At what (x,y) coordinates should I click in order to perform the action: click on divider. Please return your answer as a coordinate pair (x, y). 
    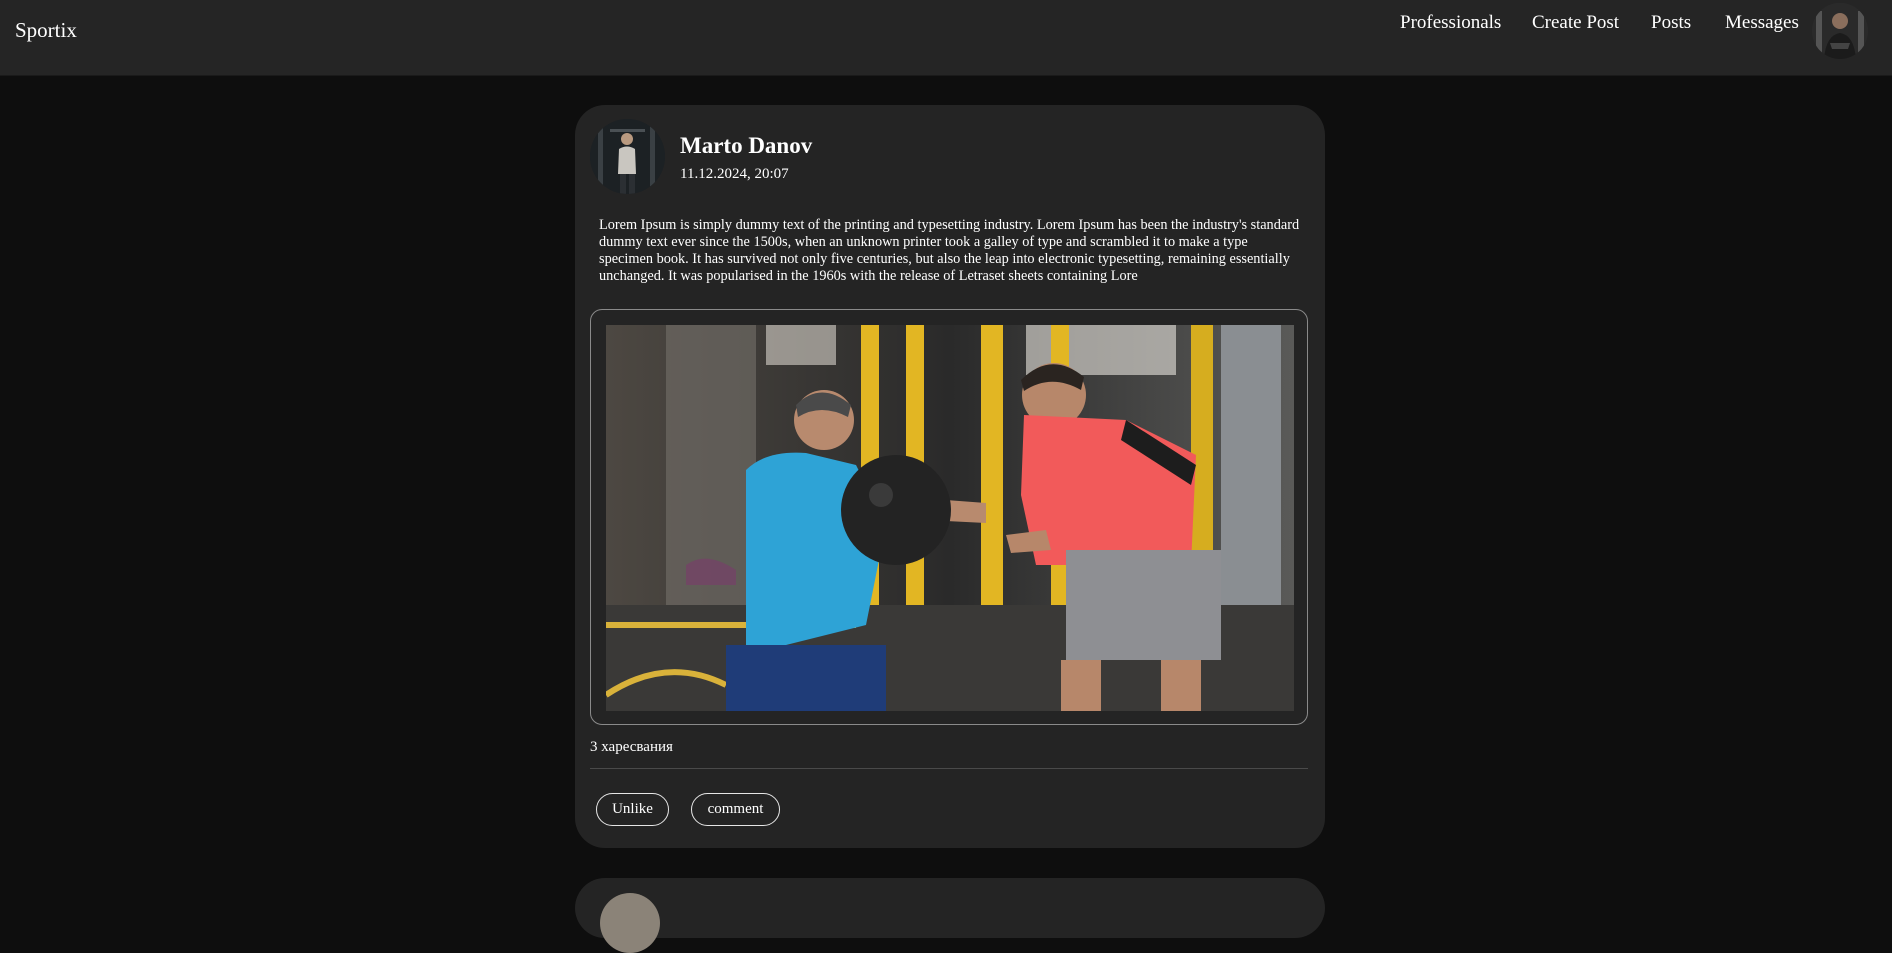
    Looking at the image, I should click on (949, 768).